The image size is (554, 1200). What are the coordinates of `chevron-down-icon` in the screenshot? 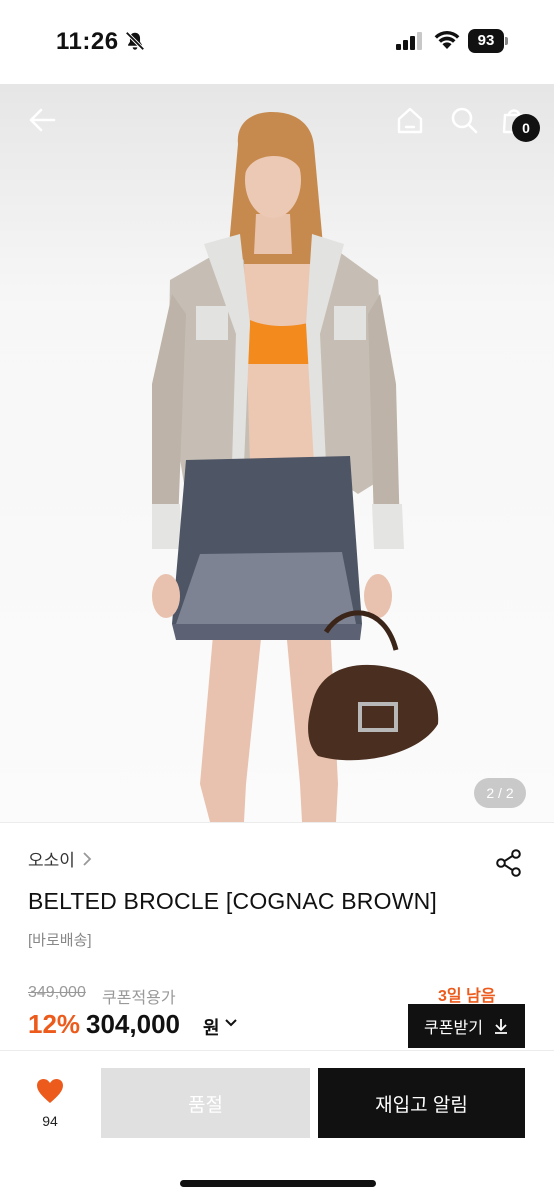 It's located at (231, 1023).